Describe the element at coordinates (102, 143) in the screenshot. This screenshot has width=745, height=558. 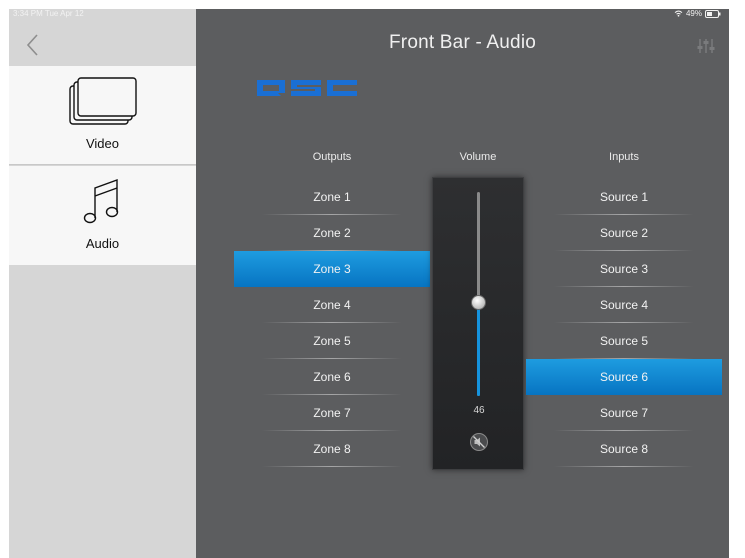
I see `sidebar-item-label: Video` at that location.